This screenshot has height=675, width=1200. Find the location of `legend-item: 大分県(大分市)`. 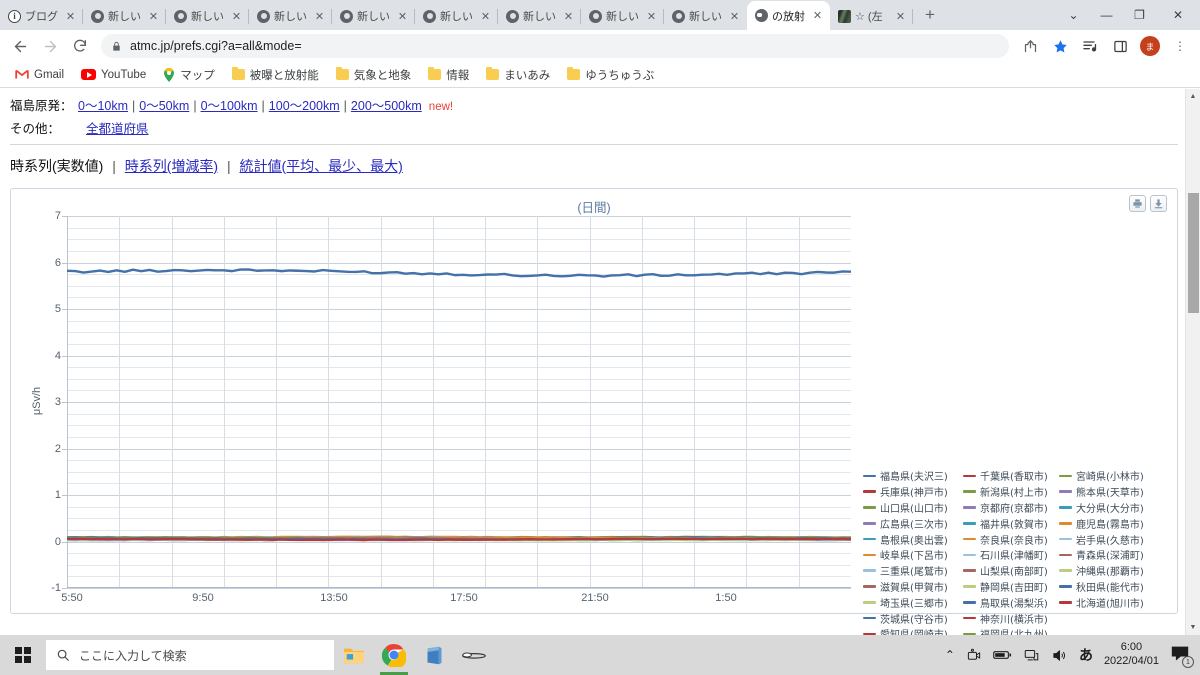

legend-item: 大分県(大分市) is located at coordinates (1109, 508).